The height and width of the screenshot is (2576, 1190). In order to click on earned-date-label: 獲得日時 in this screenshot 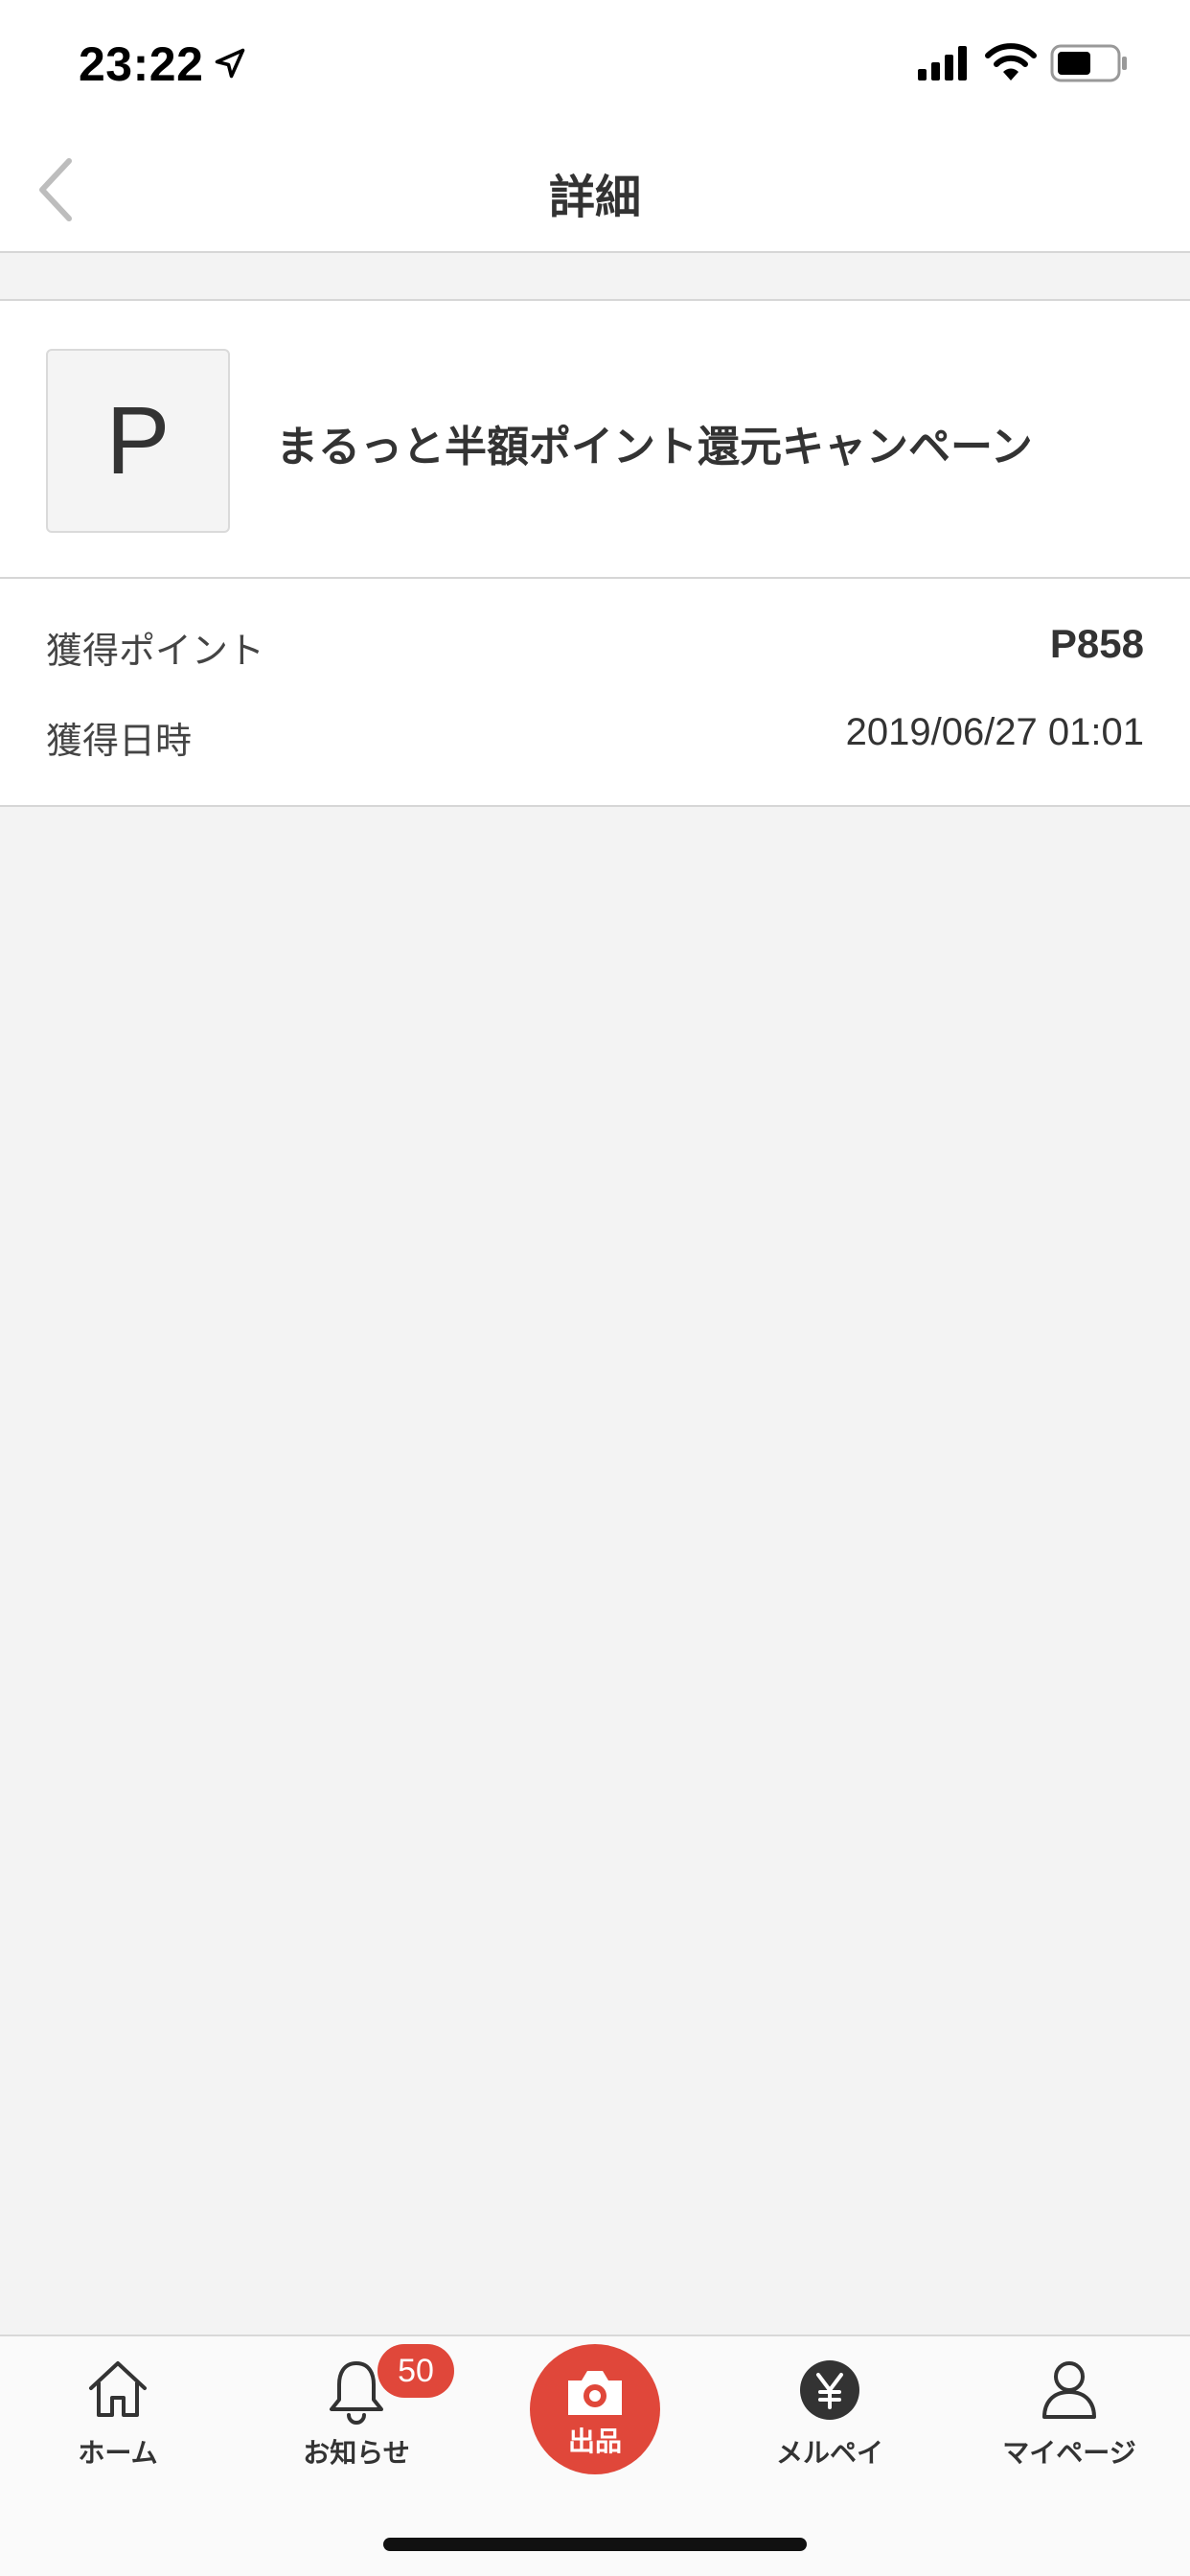, I will do `click(120, 741)`.